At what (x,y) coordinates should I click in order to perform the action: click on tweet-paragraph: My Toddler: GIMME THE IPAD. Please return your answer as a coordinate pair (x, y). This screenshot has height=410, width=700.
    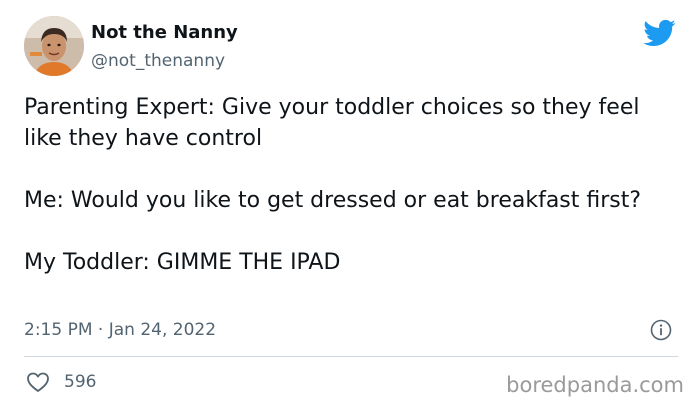
    Looking at the image, I should click on (182, 262).